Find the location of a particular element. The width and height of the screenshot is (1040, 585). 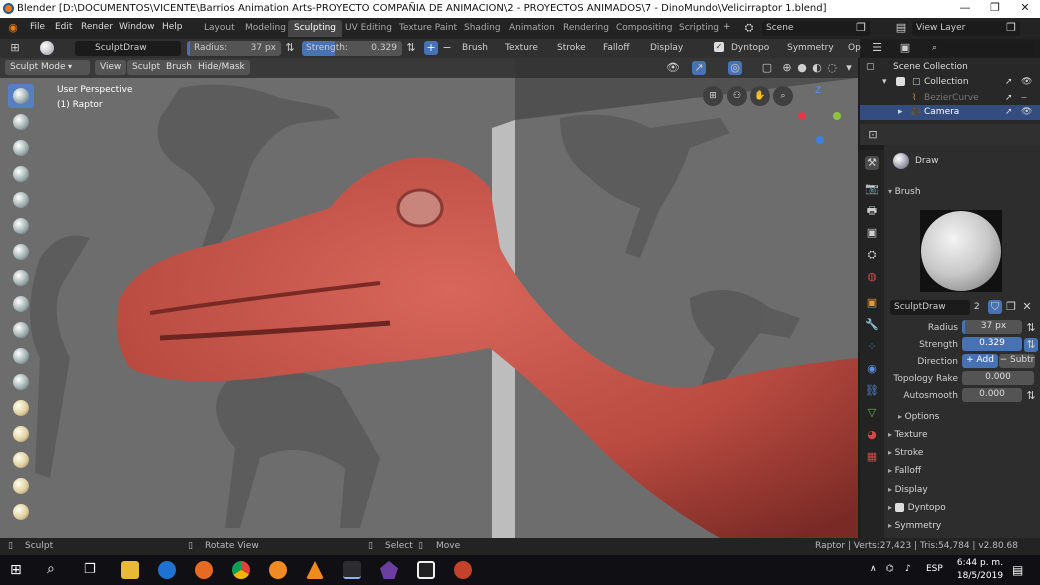

tool-draw is located at coordinates (21, 96).